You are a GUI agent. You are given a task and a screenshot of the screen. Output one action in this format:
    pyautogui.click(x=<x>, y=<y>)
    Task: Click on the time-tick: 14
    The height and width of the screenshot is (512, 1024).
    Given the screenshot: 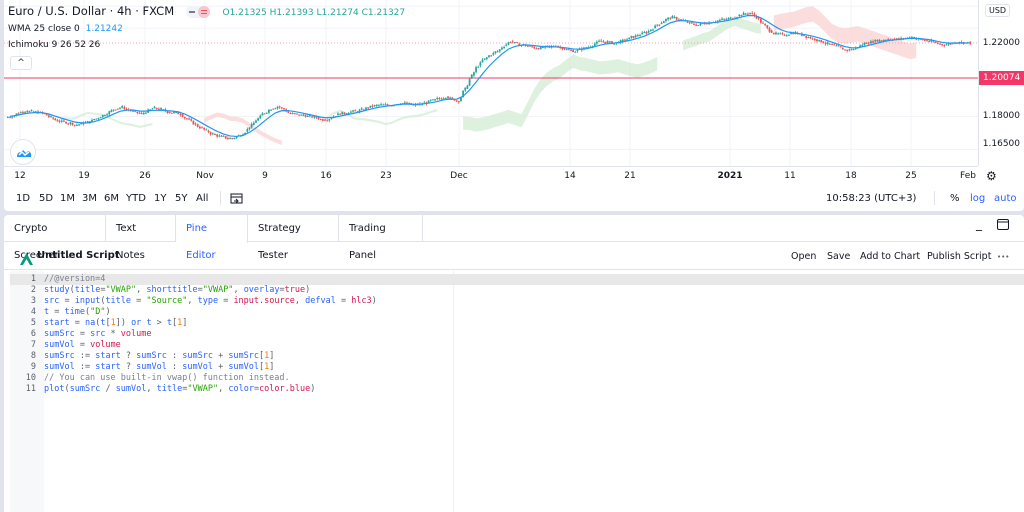 What is the action you would take?
    pyautogui.click(x=570, y=176)
    